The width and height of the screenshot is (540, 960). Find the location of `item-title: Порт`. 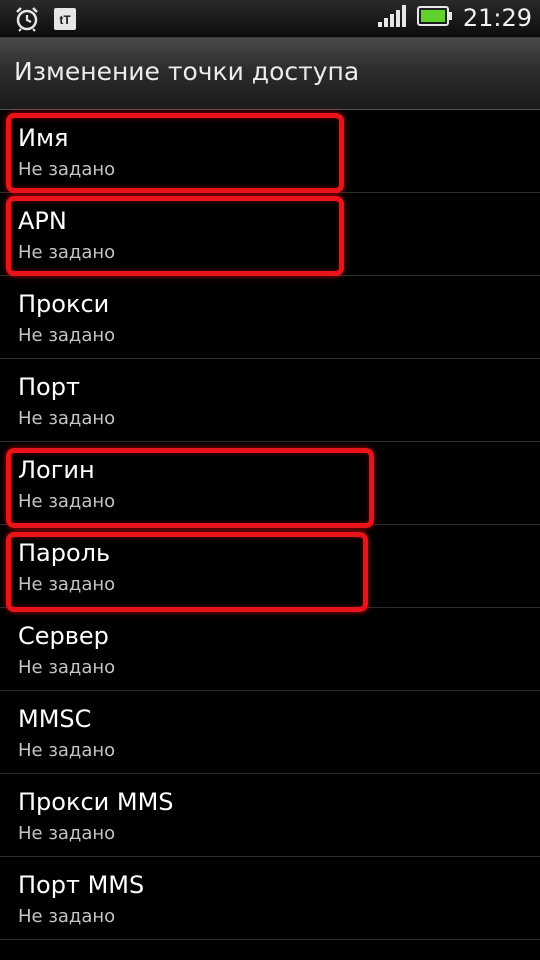

item-title: Порт is located at coordinates (49, 387).